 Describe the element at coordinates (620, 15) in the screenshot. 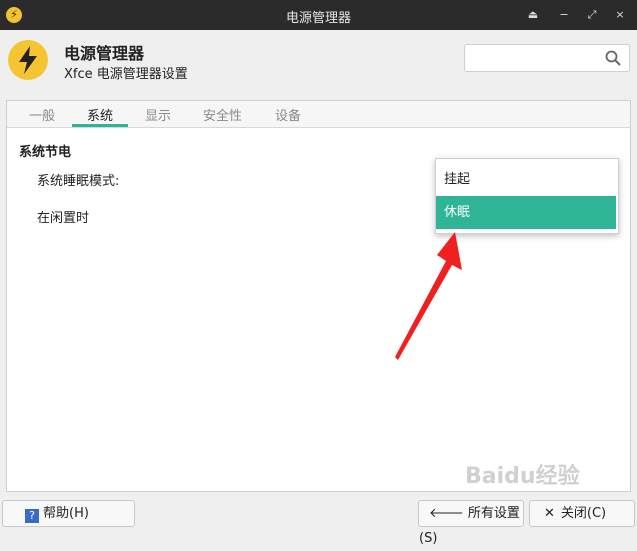

I see `close-window-button: ×` at that location.